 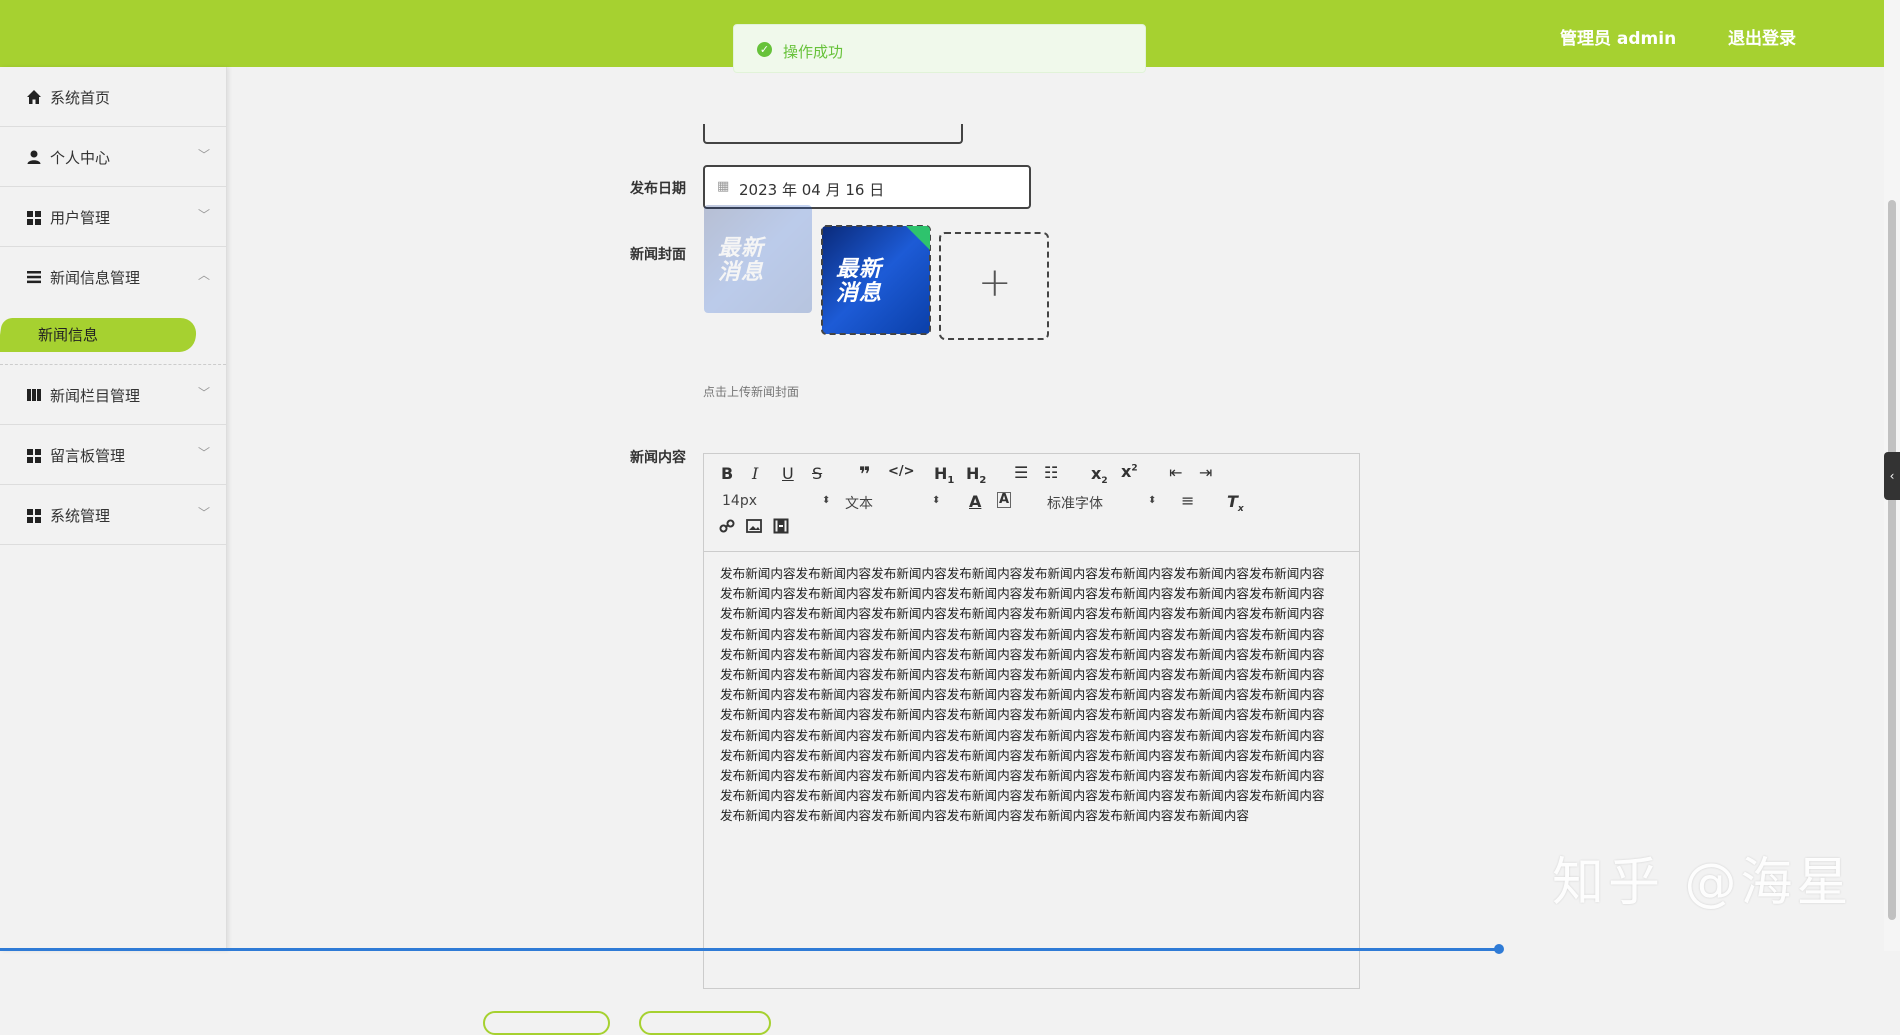 What do you see at coordinates (1618, 39) in the screenshot?
I see `admin-label: 管理员 admin` at bounding box center [1618, 39].